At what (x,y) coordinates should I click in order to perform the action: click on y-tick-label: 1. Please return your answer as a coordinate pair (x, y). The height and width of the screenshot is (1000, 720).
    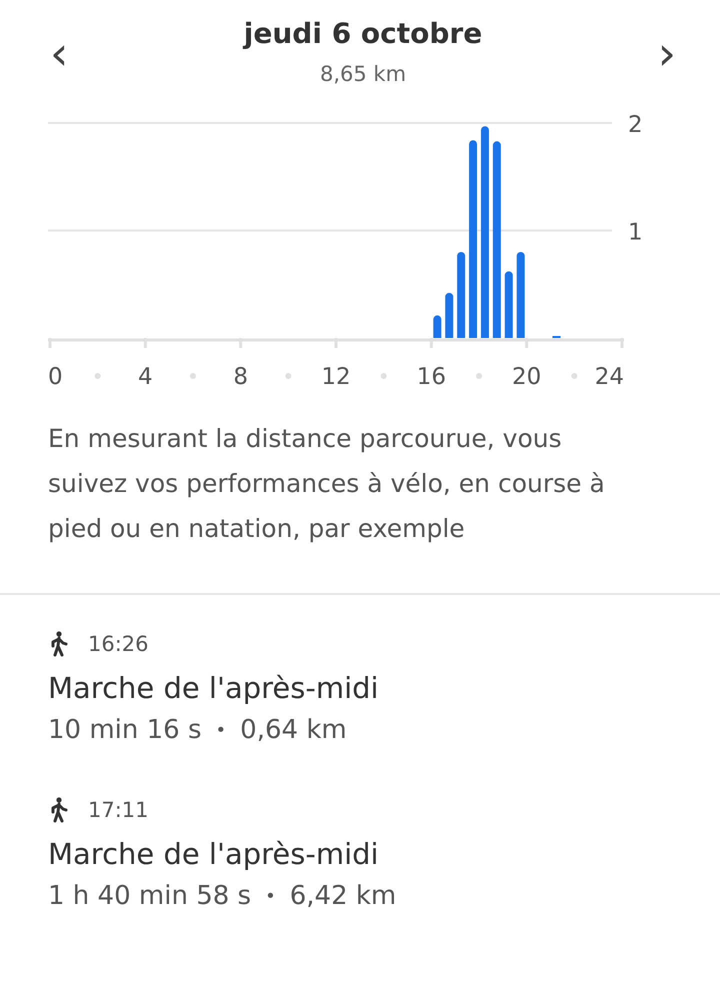
    Looking at the image, I should click on (635, 233).